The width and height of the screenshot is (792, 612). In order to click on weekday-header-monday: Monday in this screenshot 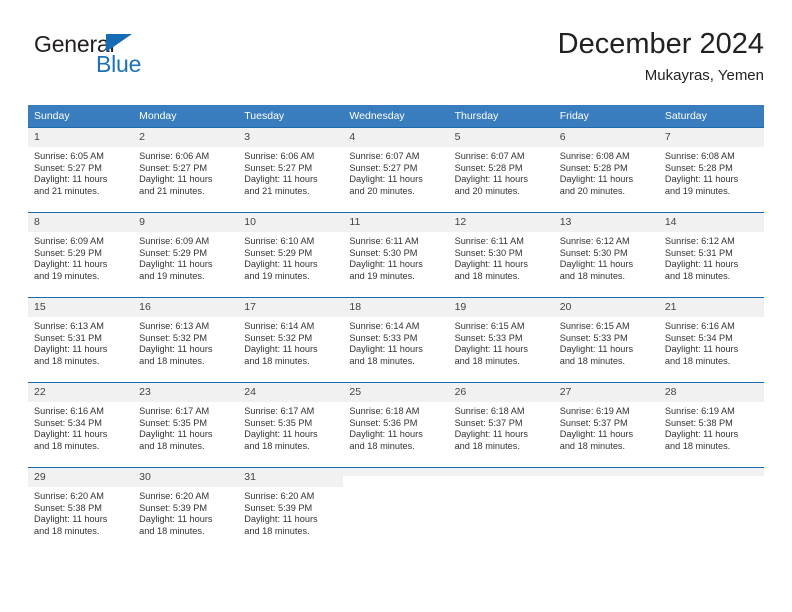, I will do `click(186, 116)`.